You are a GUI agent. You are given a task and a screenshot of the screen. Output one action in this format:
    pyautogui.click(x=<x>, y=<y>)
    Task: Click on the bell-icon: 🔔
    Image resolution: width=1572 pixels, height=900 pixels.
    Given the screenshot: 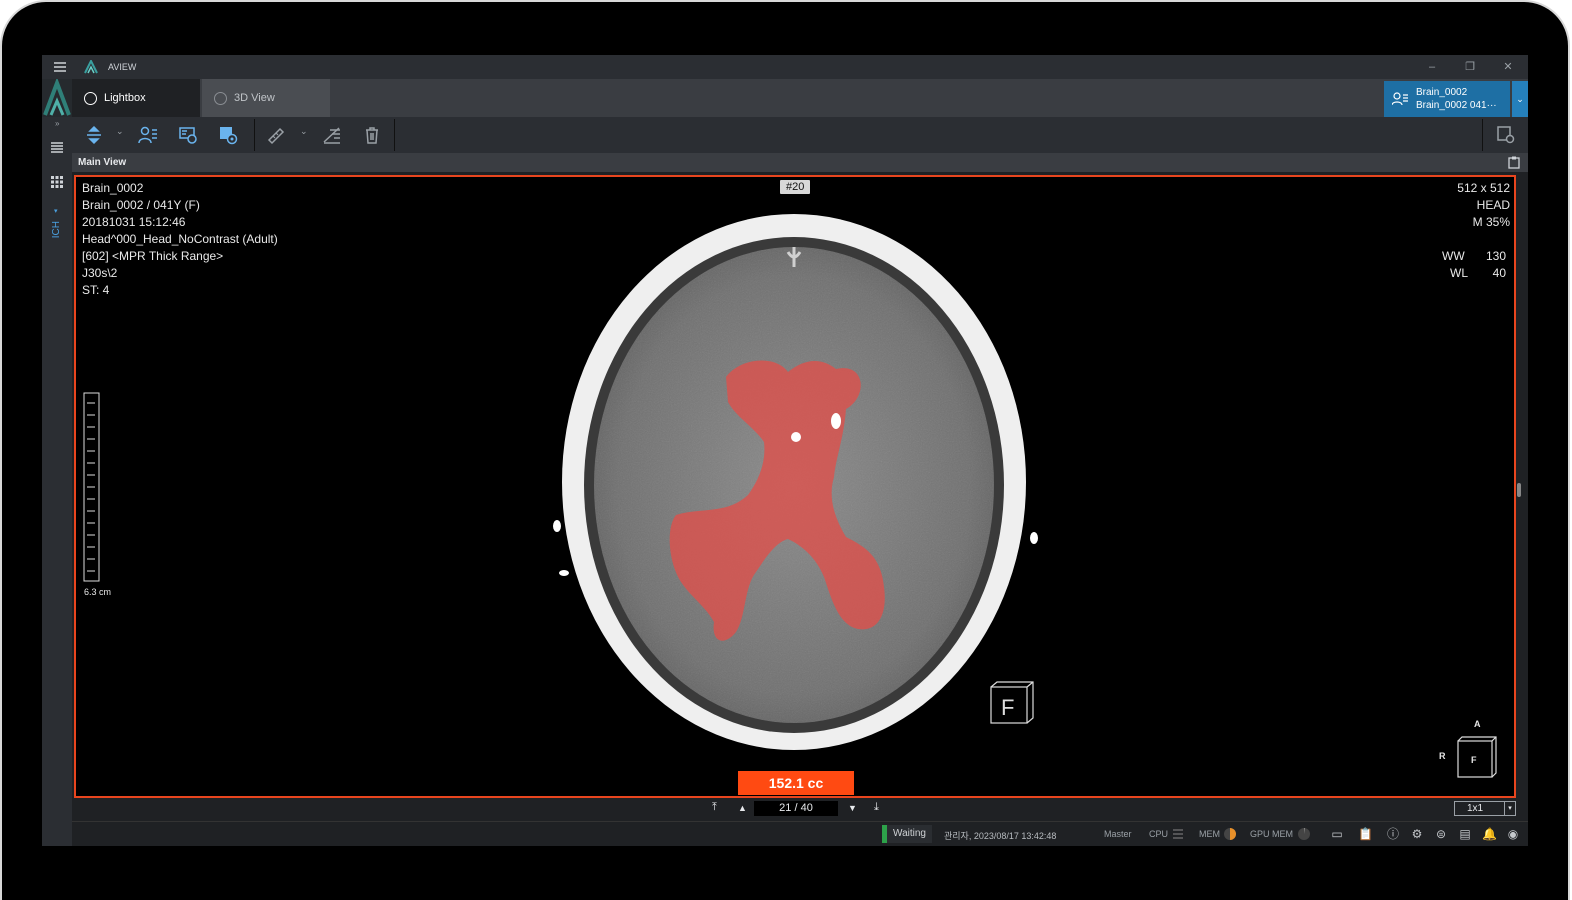 What is the action you would take?
    pyautogui.click(x=1489, y=834)
    